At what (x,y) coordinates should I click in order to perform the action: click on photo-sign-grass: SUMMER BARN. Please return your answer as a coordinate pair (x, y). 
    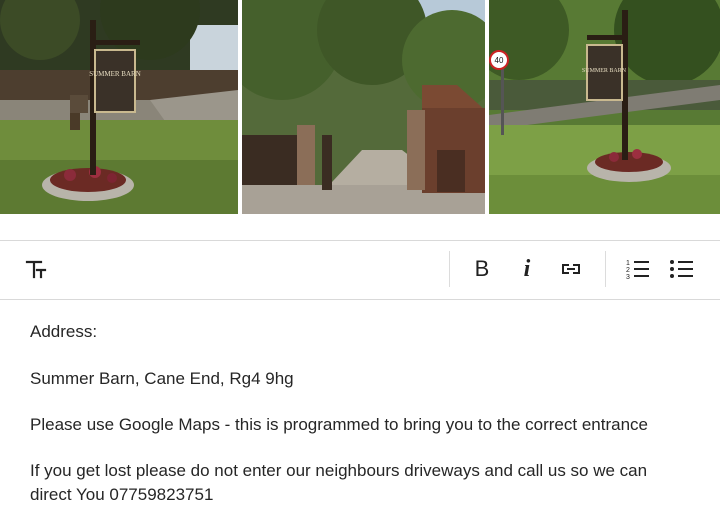
    Looking at the image, I should click on (119, 107).